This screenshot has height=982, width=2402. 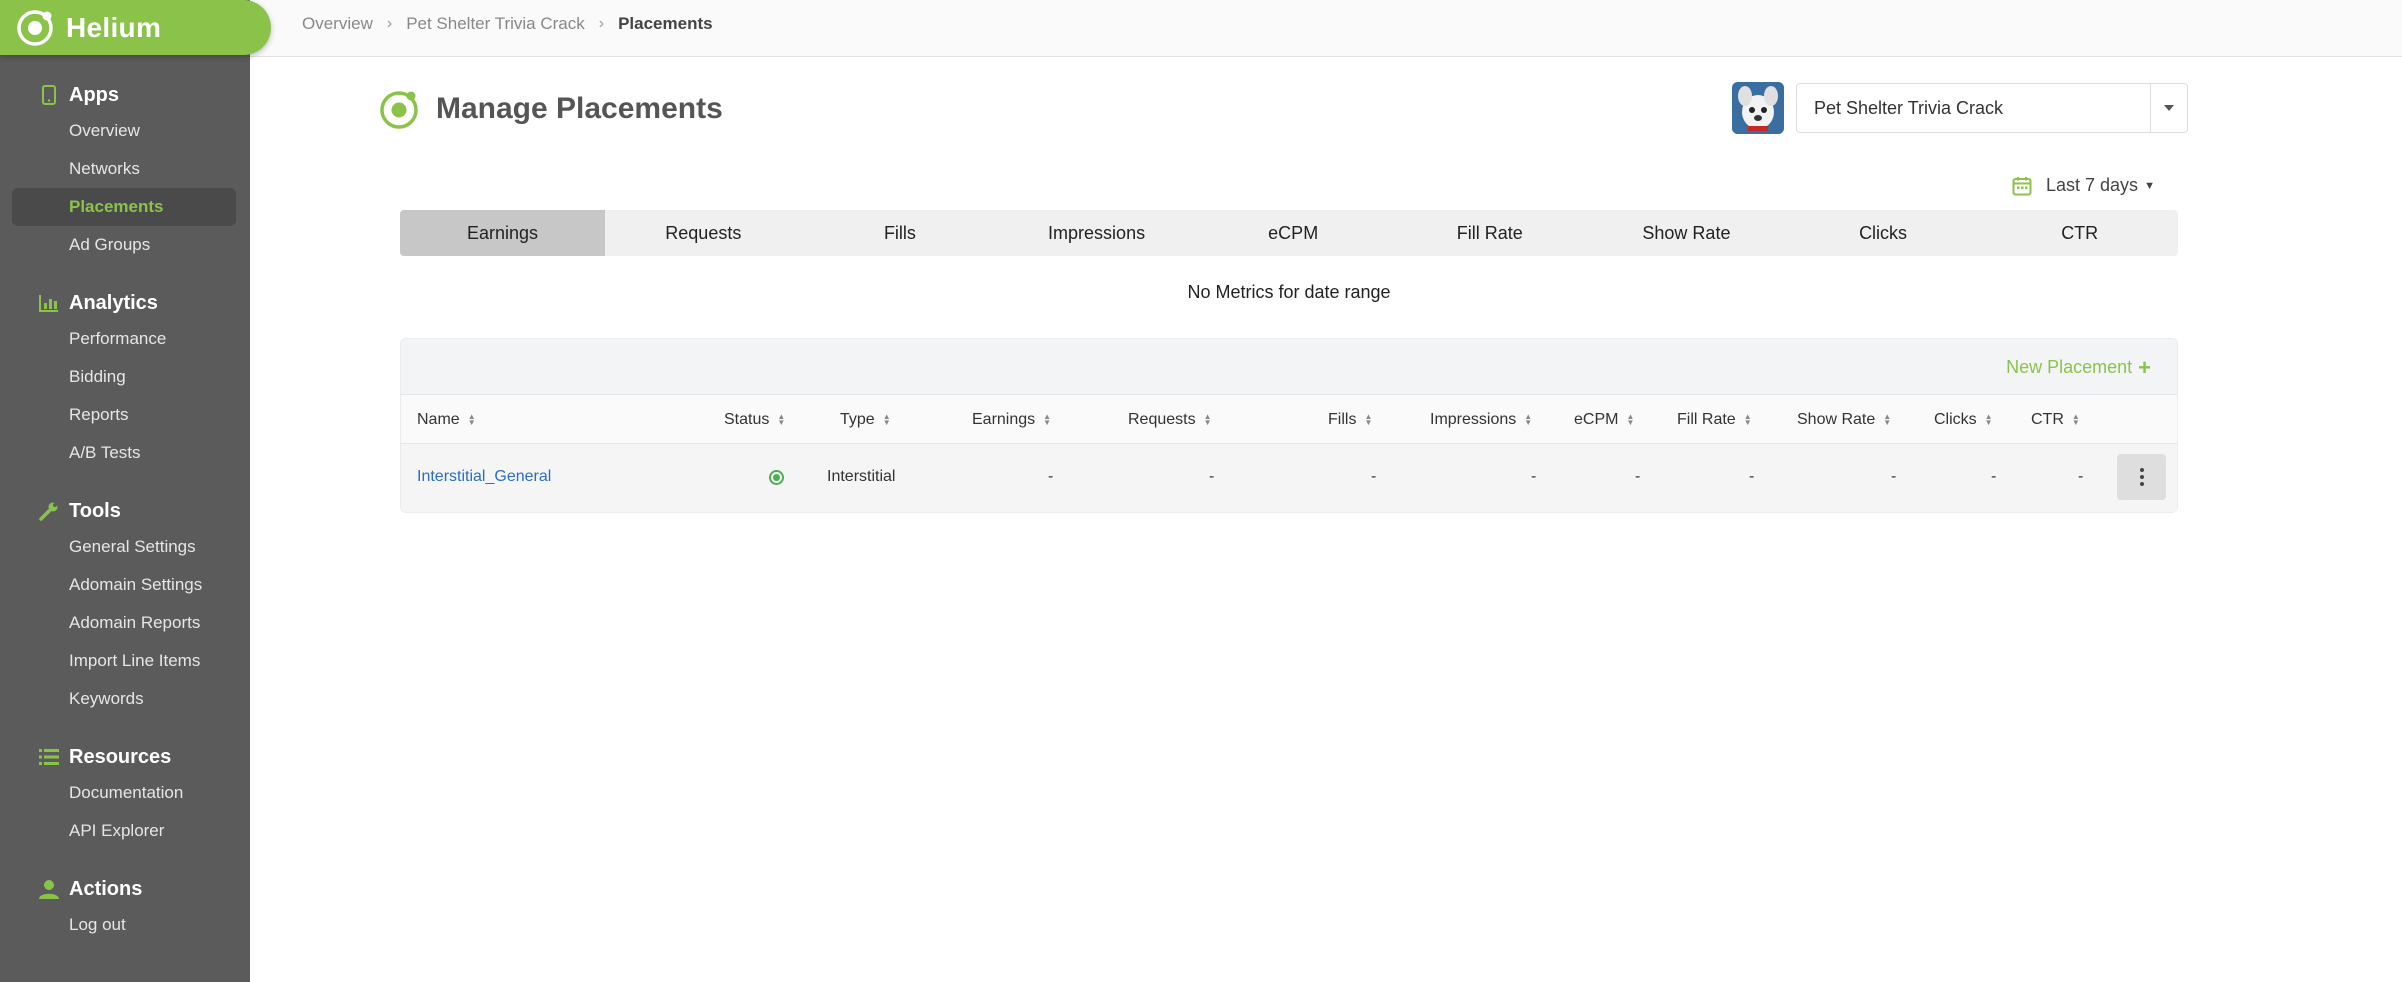 What do you see at coordinates (665, 23) in the screenshot?
I see `breadcrumb-current: Placements` at bounding box center [665, 23].